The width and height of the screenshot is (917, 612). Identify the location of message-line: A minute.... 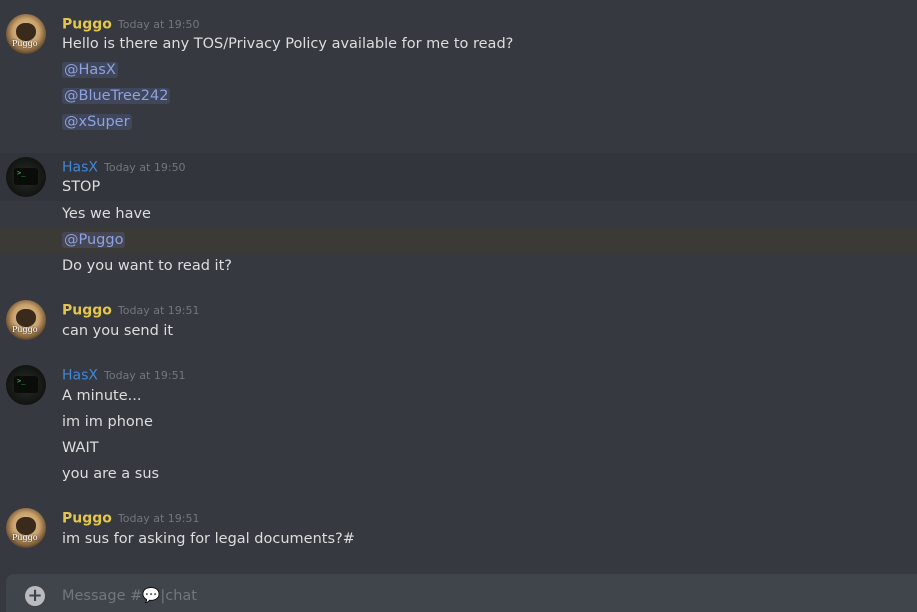
(102, 396).